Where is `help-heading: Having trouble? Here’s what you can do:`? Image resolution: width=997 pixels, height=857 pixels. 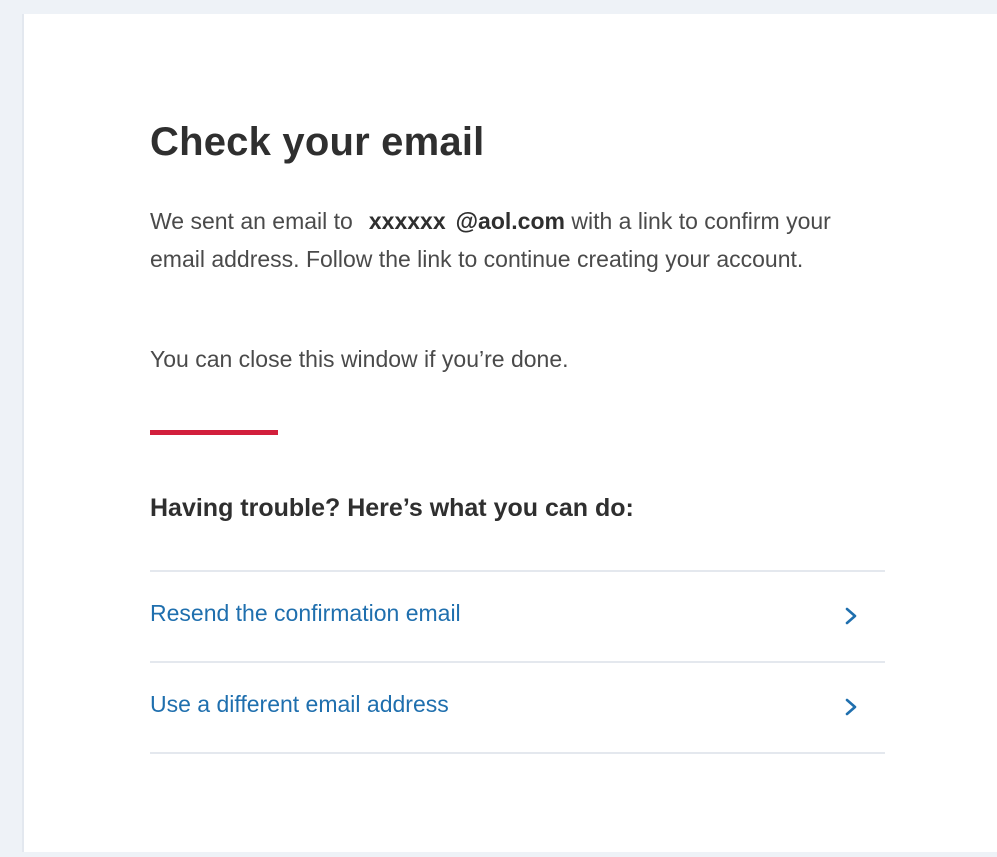
help-heading: Having trouble? Here’s what you can do: is located at coordinates (392, 508).